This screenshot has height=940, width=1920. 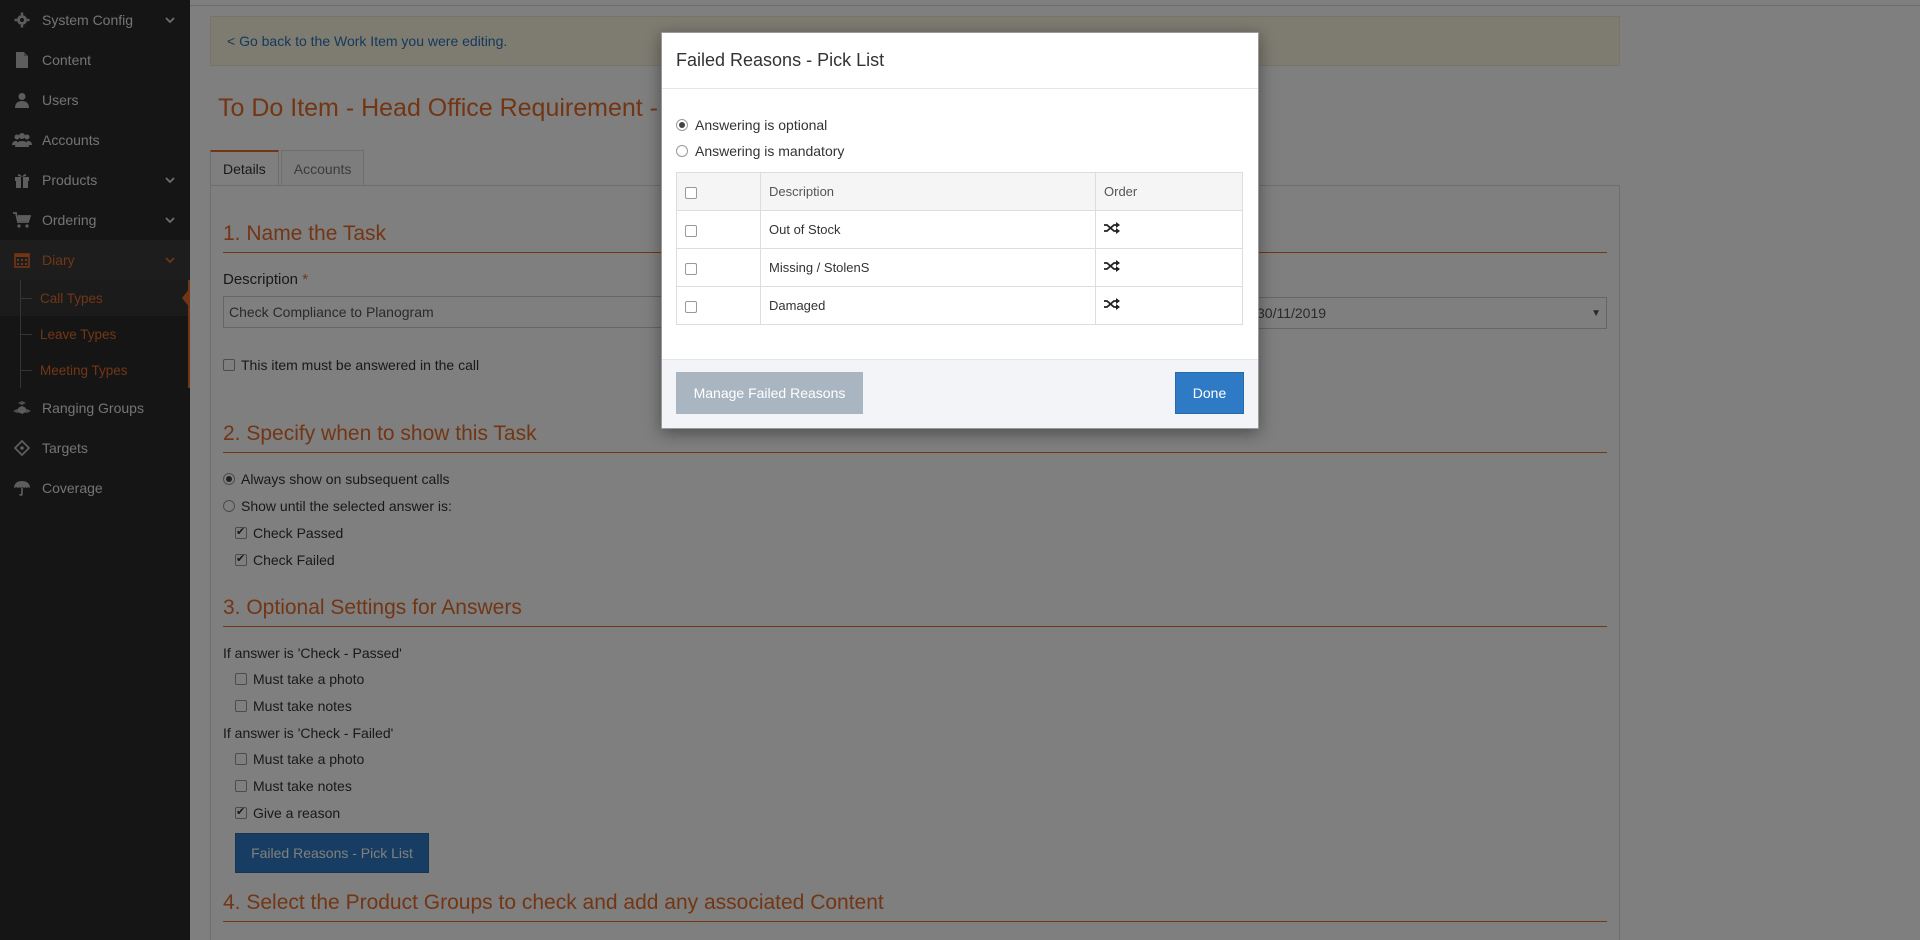 What do you see at coordinates (718, 191) in the screenshot?
I see `select-all-header` at bounding box center [718, 191].